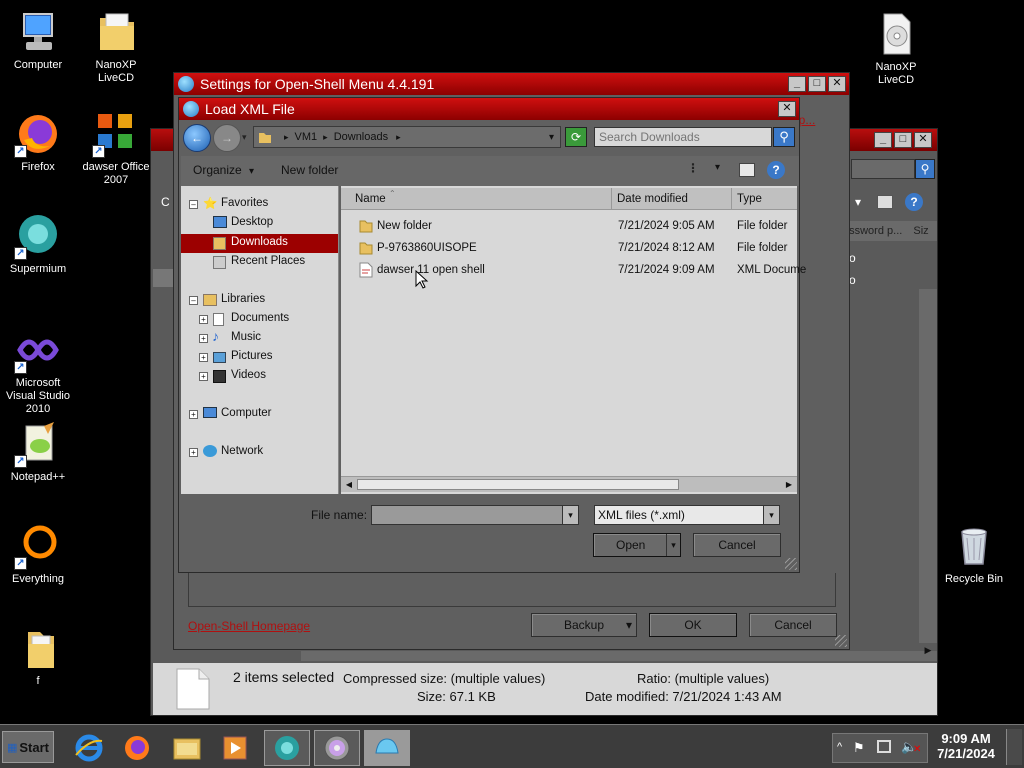 The width and height of the screenshot is (1024, 768). Describe the element at coordinates (883, 169) in the screenshot. I see `bg-explorer-search-input` at that location.